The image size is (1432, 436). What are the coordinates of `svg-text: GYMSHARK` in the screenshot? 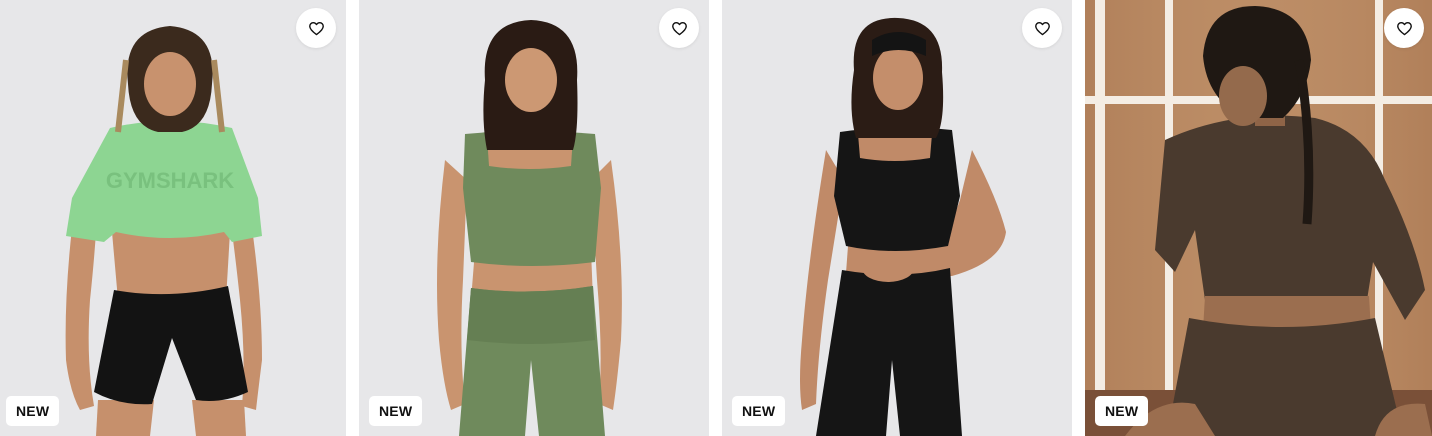 It's located at (170, 180).